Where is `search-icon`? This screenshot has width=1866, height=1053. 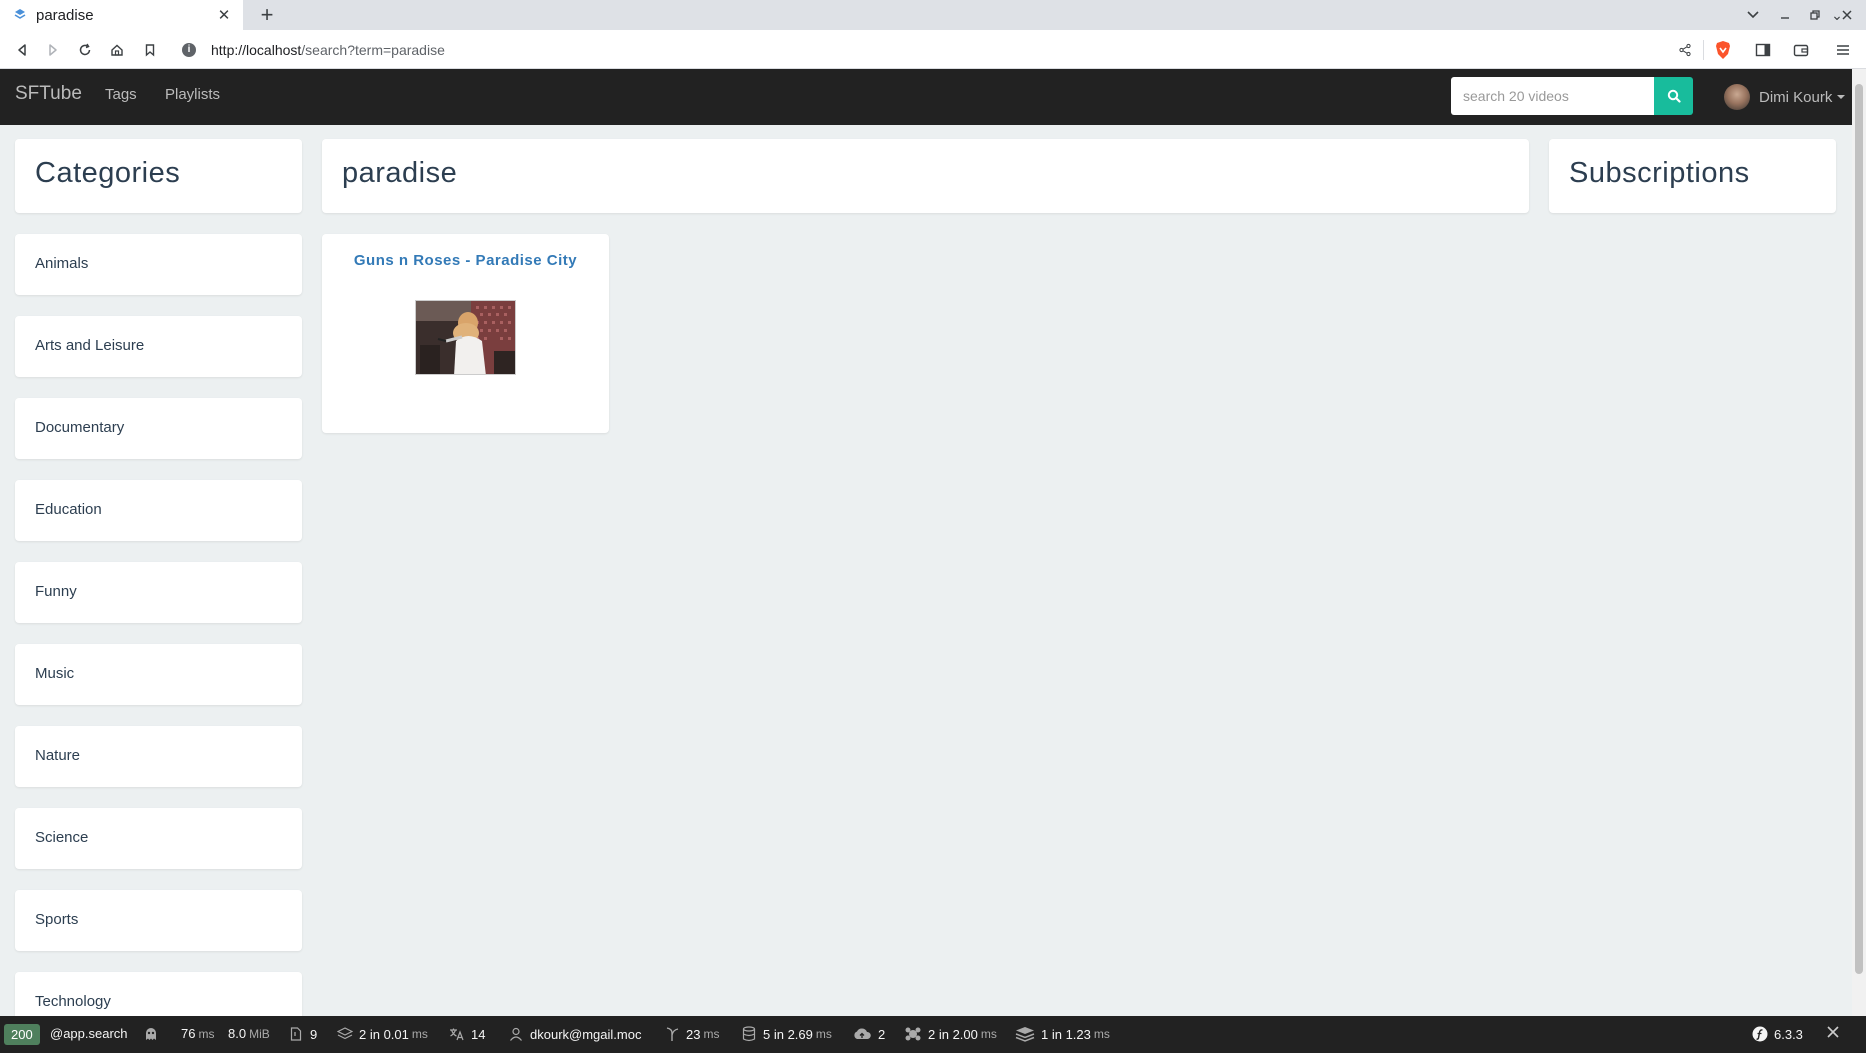 search-icon is located at coordinates (1674, 96).